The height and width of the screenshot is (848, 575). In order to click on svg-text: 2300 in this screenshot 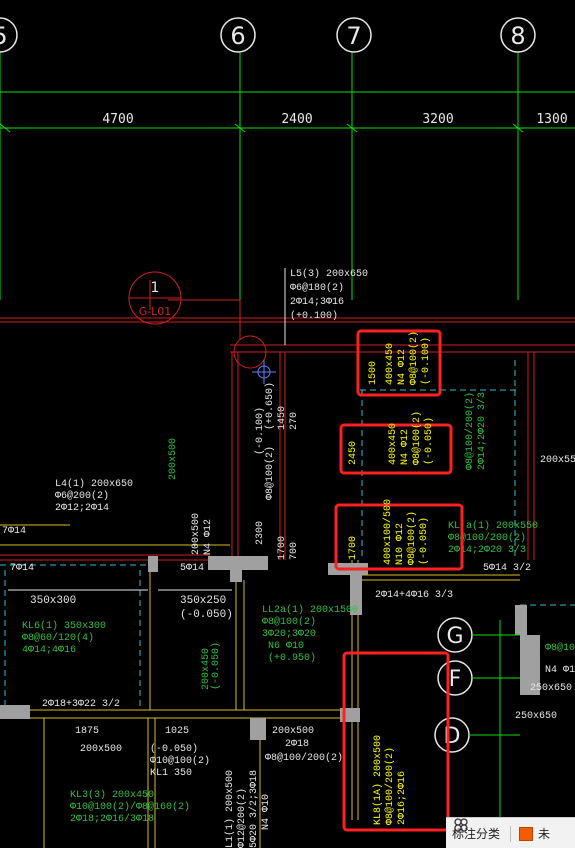, I will do `click(260, 533)`.